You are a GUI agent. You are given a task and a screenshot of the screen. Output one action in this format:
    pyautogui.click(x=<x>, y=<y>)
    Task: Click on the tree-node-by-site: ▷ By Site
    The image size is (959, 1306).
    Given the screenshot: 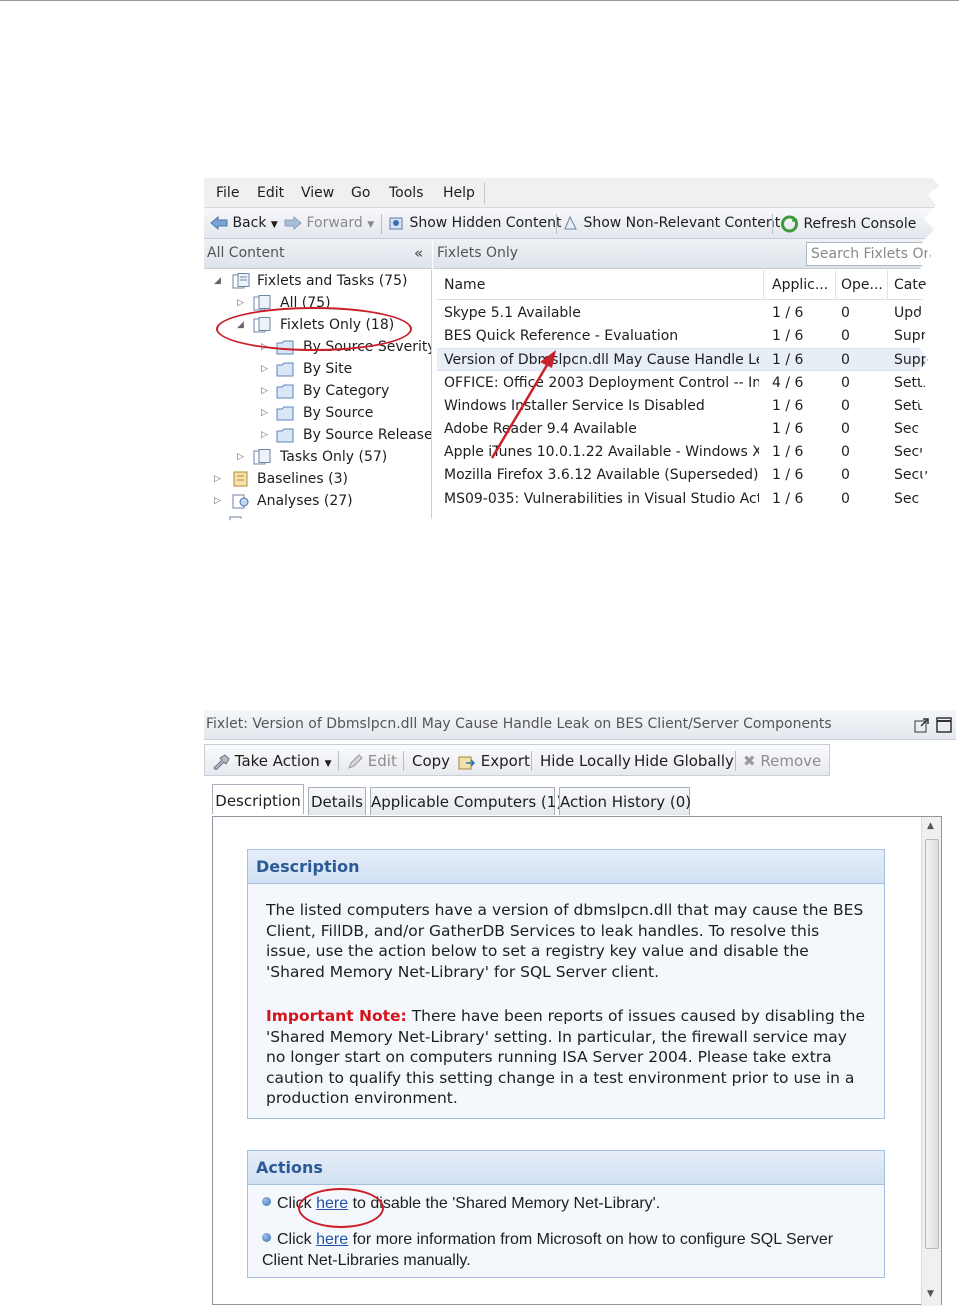 What is the action you would take?
    pyautogui.click(x=346, y=370)
    